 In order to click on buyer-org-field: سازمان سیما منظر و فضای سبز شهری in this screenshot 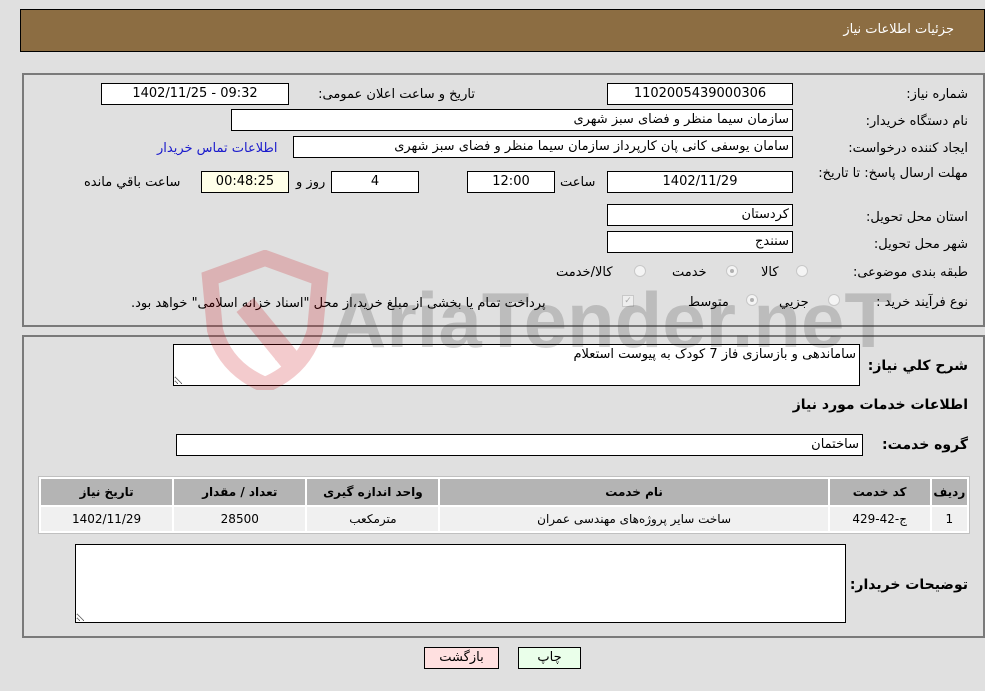, I will do `click(512, 120)`.